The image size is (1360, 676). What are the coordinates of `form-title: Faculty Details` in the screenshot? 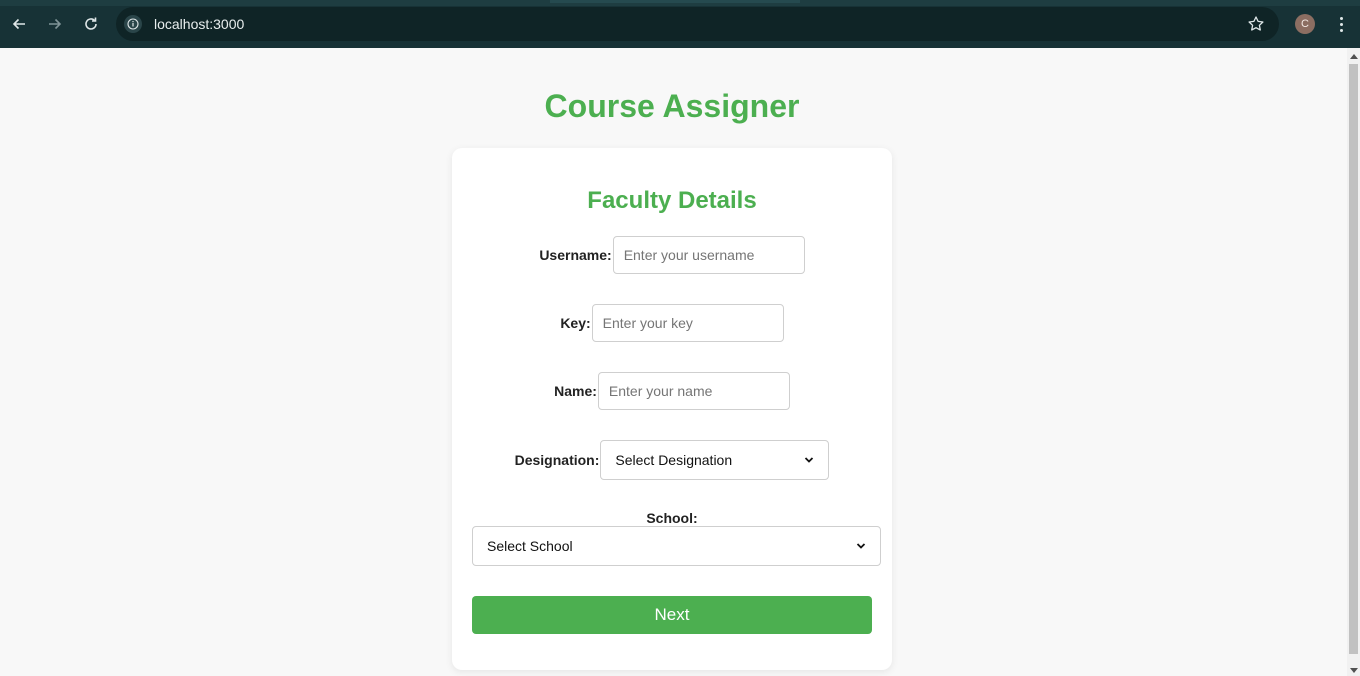 It's located at (672, 200).